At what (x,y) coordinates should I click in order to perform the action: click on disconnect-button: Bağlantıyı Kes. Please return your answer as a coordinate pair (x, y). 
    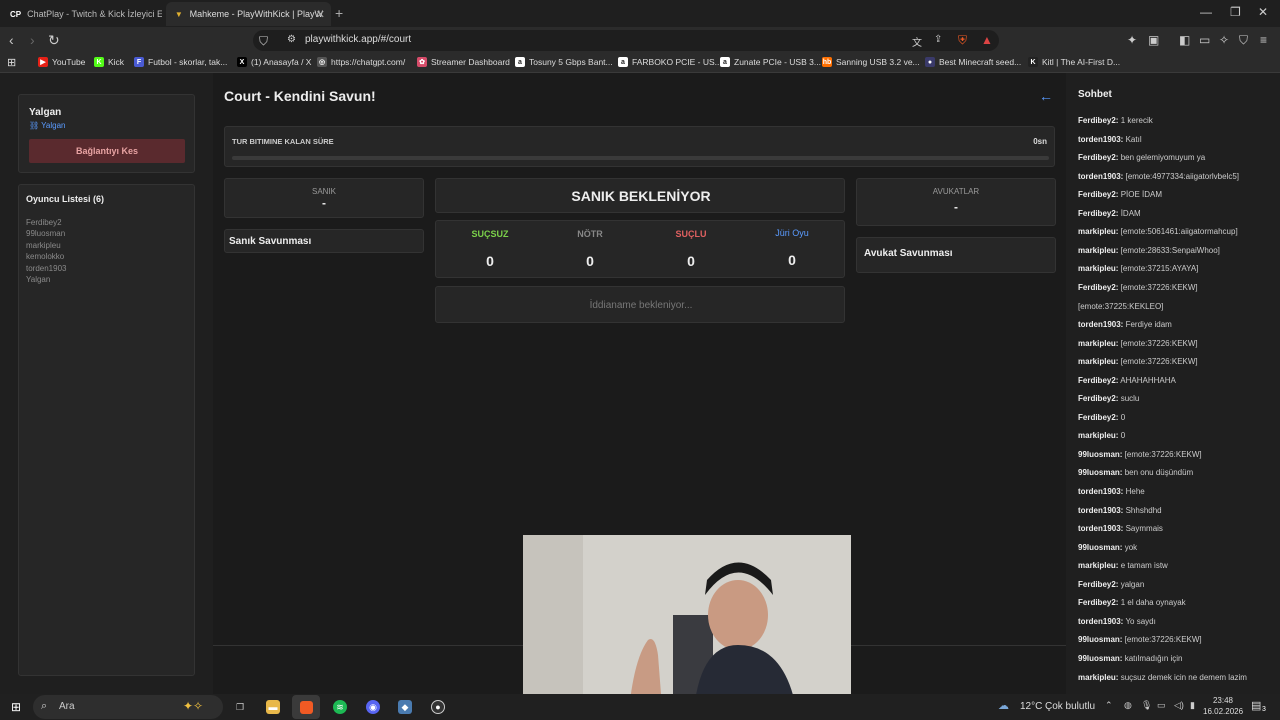
    Looking at the image, I should click on (107, 151).